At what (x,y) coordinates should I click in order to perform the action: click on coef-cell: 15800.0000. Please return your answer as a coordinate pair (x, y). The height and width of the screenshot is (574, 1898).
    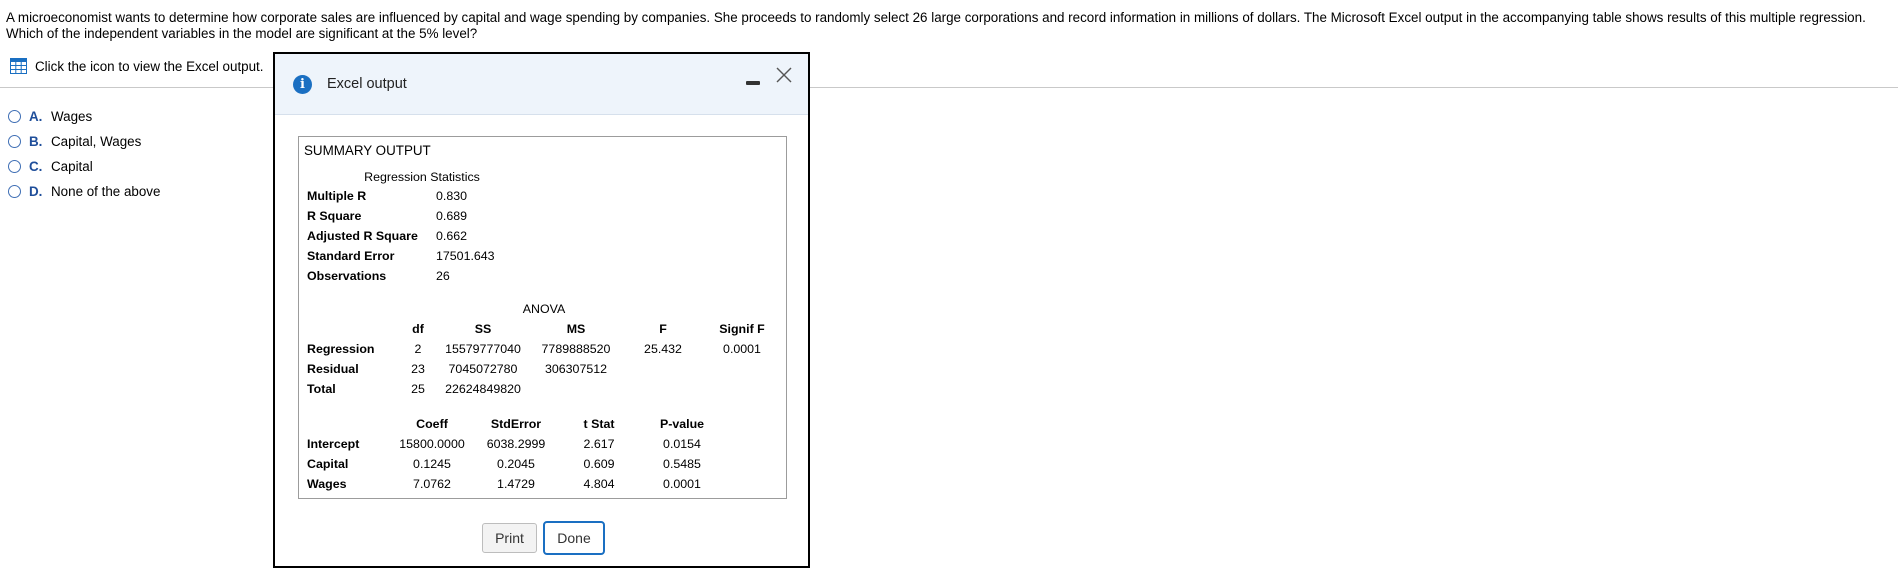
    Looking at the image, I should click on (432, 444).